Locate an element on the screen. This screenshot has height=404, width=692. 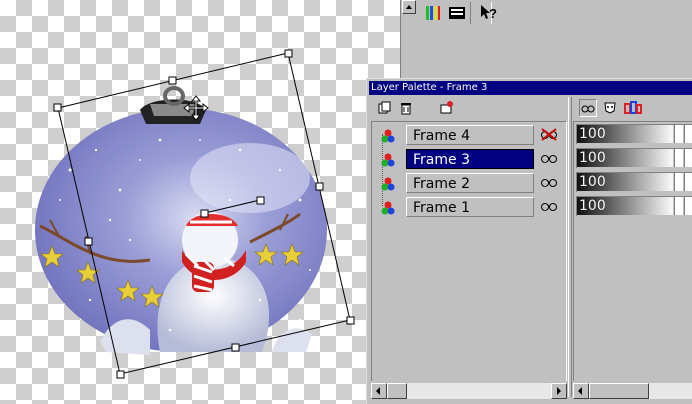
palette-splitter is located at coordinates (570, 247).